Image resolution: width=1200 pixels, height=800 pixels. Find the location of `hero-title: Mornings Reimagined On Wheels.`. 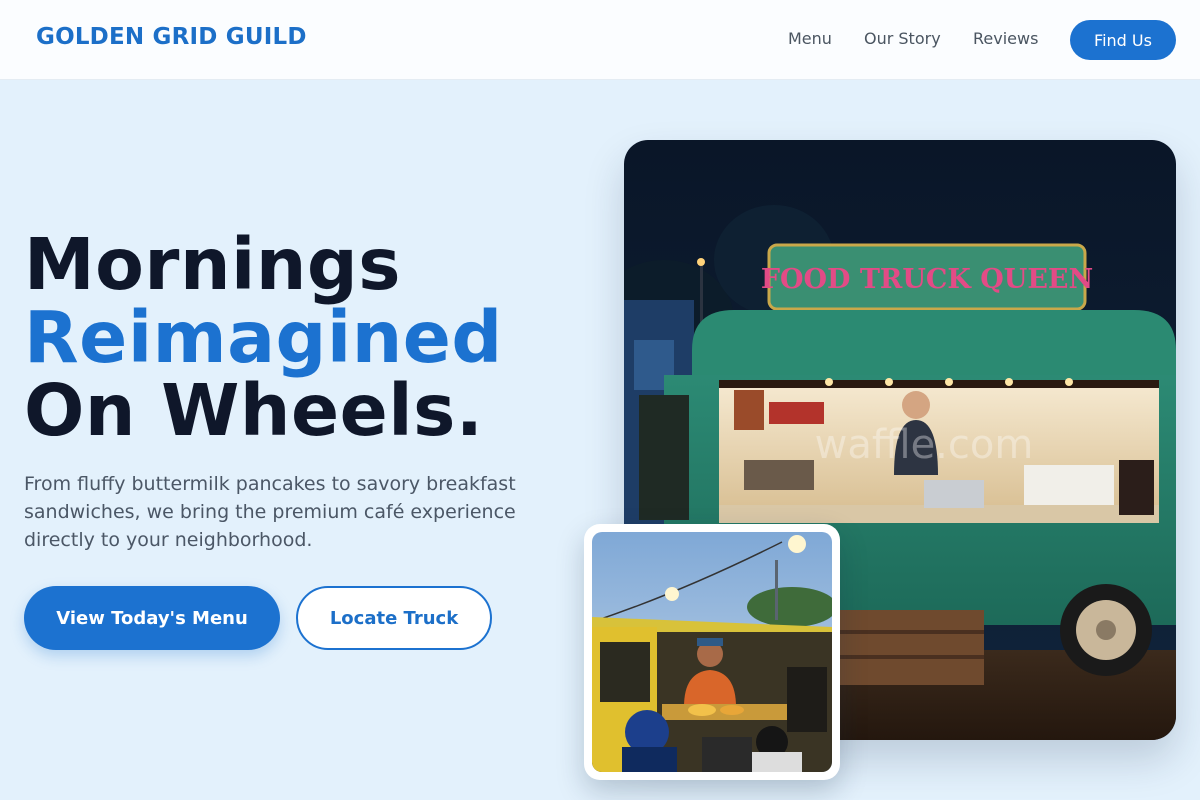

hero-title: Mornings Reimagined On Wheels. is located at coordinates (263, 337).